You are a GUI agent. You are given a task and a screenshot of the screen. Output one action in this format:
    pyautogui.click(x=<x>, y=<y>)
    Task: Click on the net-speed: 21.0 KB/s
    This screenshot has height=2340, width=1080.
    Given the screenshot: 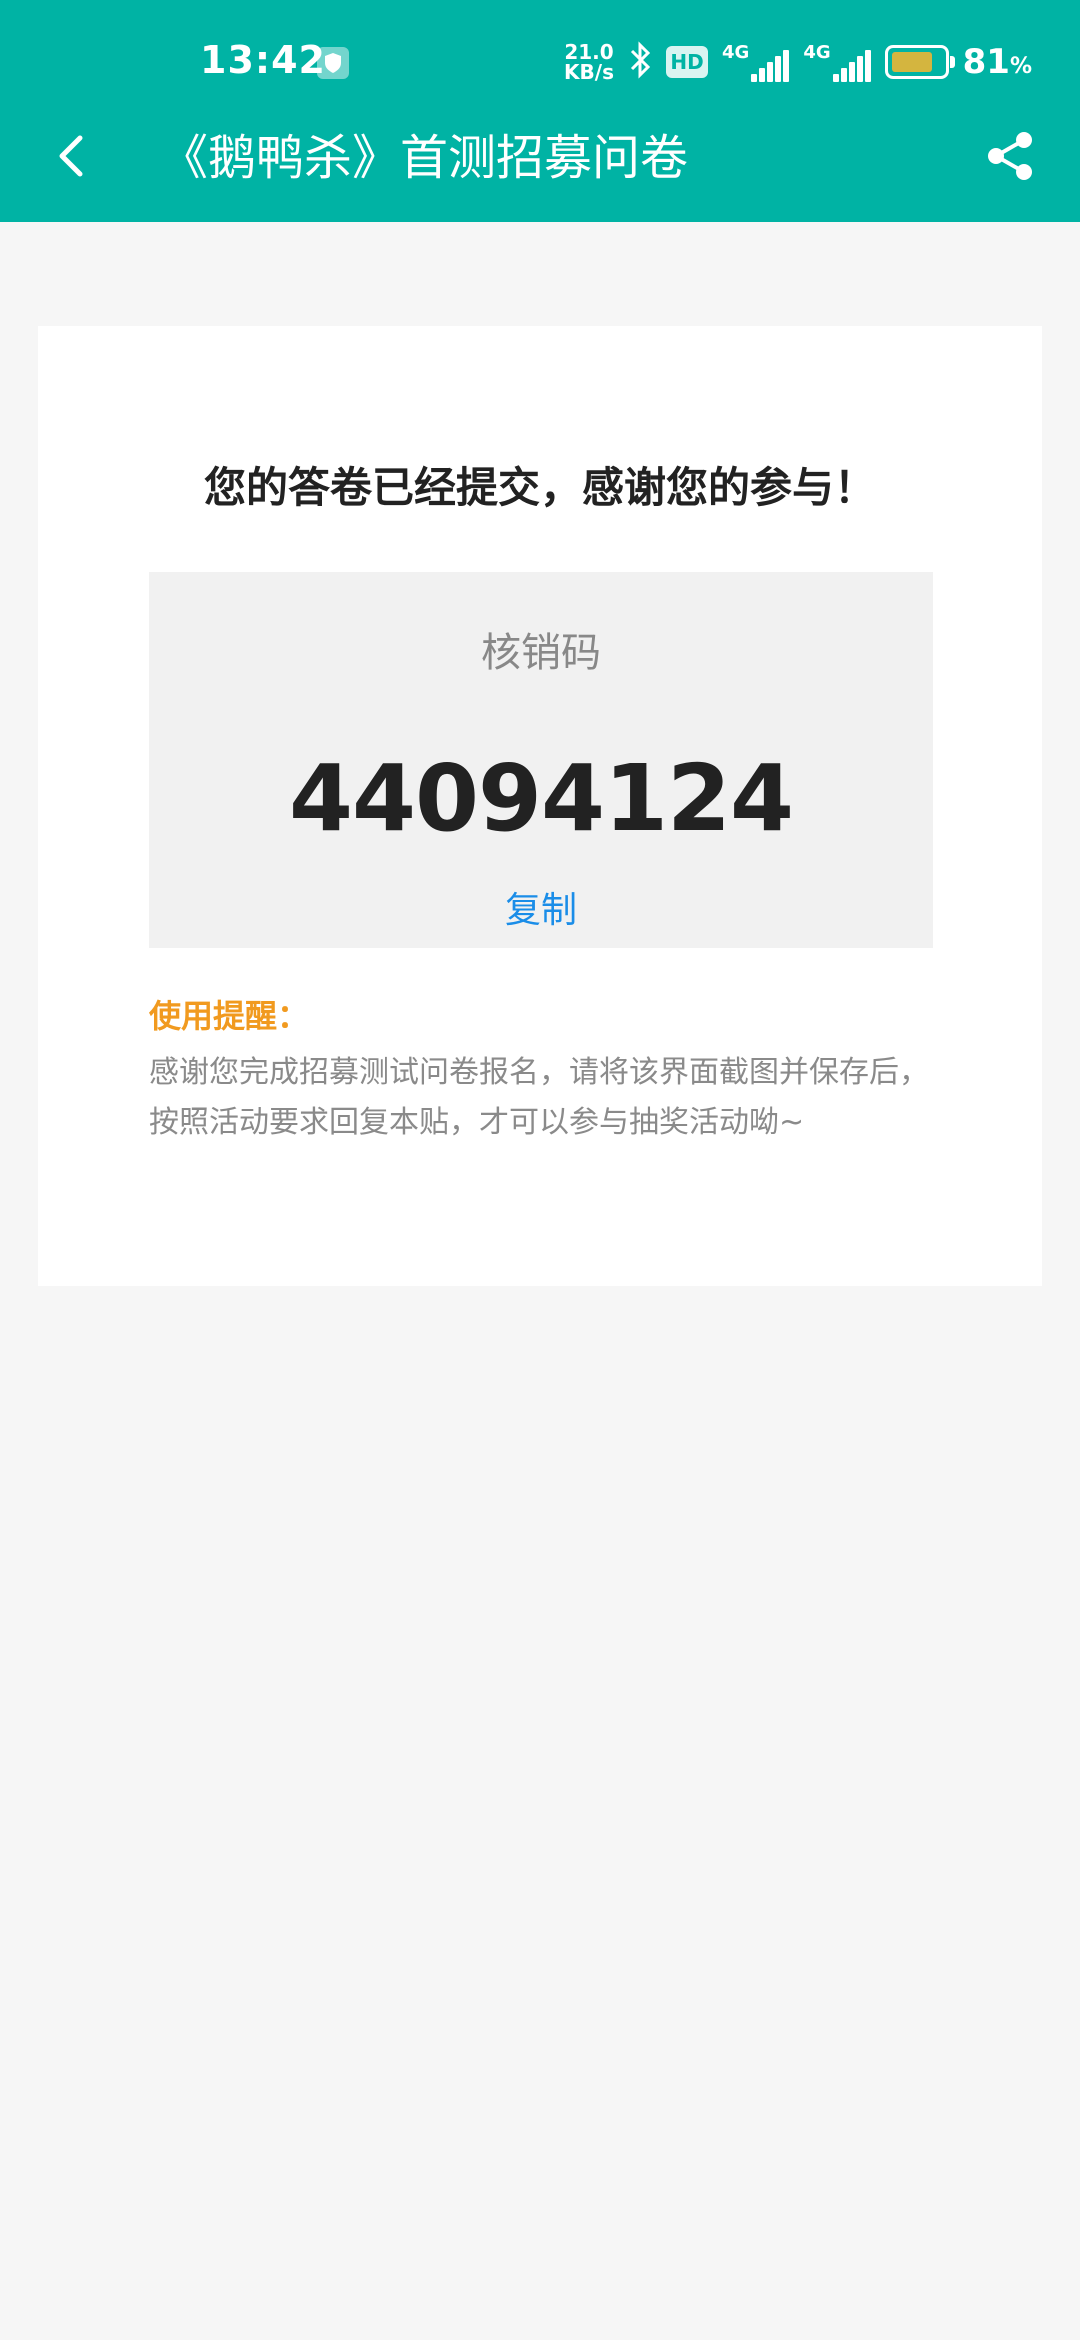 What is the action you would take?
    pyautogui.click(x=589, y=62)
    